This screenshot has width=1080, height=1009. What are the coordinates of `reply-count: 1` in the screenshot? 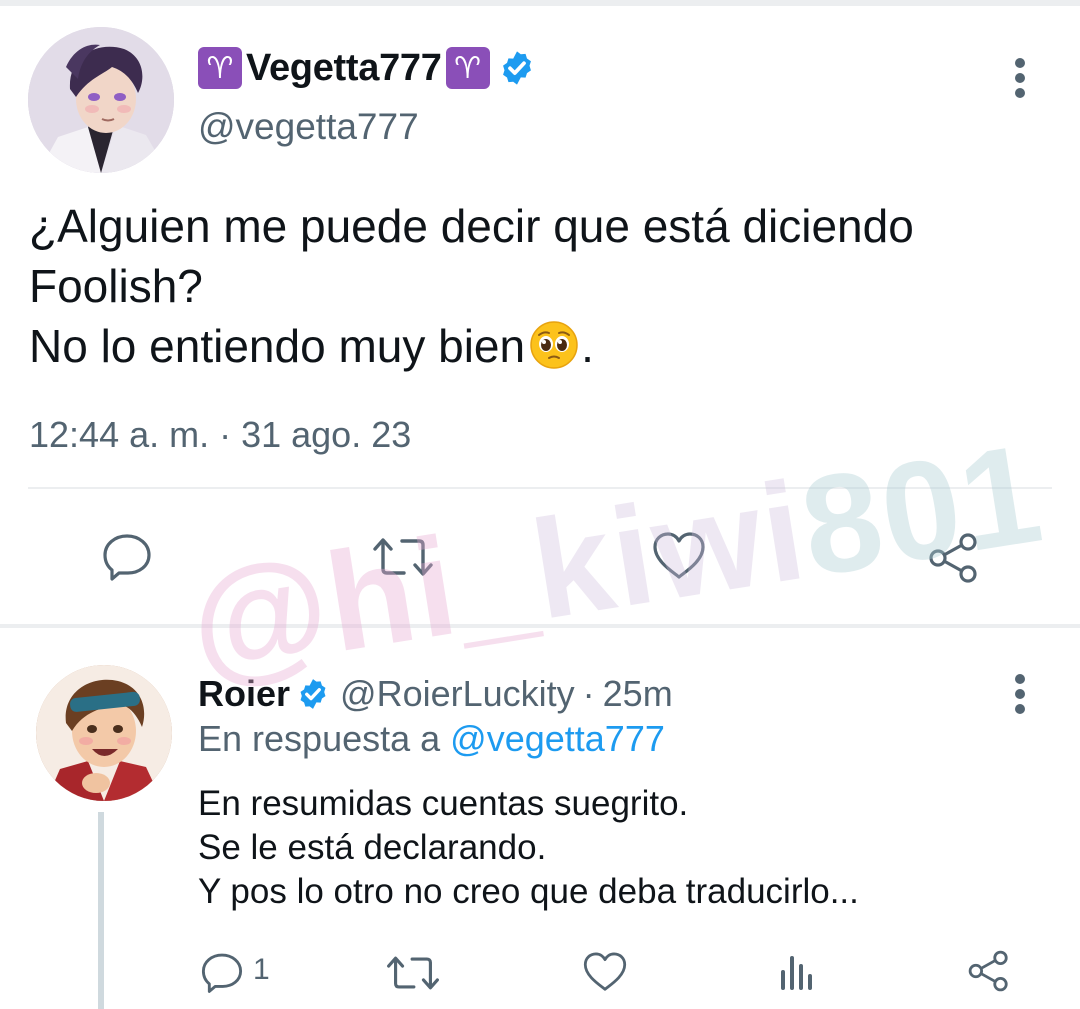 It's located at (261, 969).